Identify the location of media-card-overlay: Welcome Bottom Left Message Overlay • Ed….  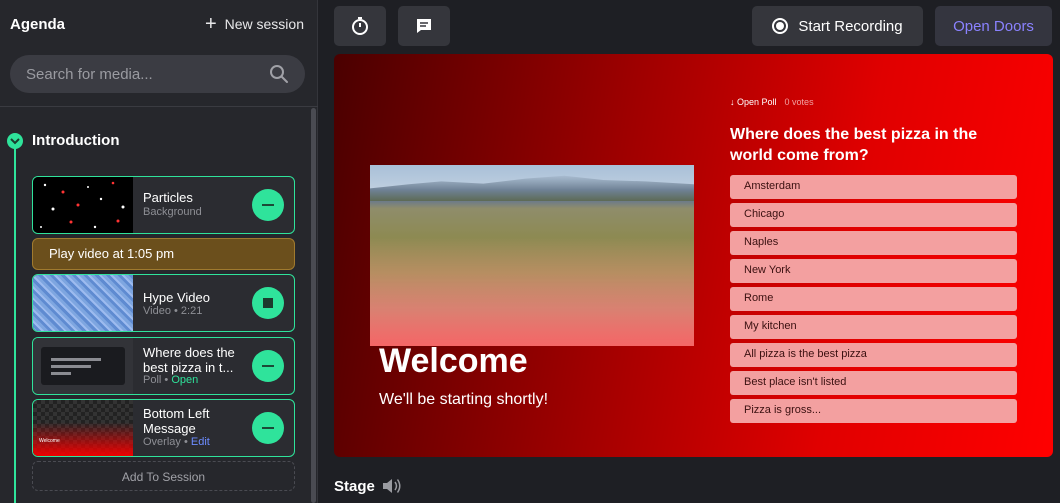
(163, 428).